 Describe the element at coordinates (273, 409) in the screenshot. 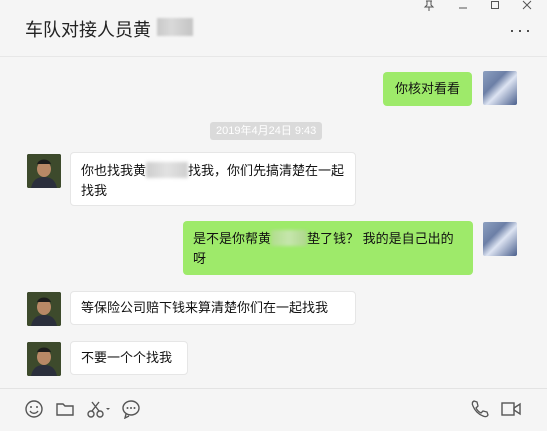

I see `input-toolbar` at that location.